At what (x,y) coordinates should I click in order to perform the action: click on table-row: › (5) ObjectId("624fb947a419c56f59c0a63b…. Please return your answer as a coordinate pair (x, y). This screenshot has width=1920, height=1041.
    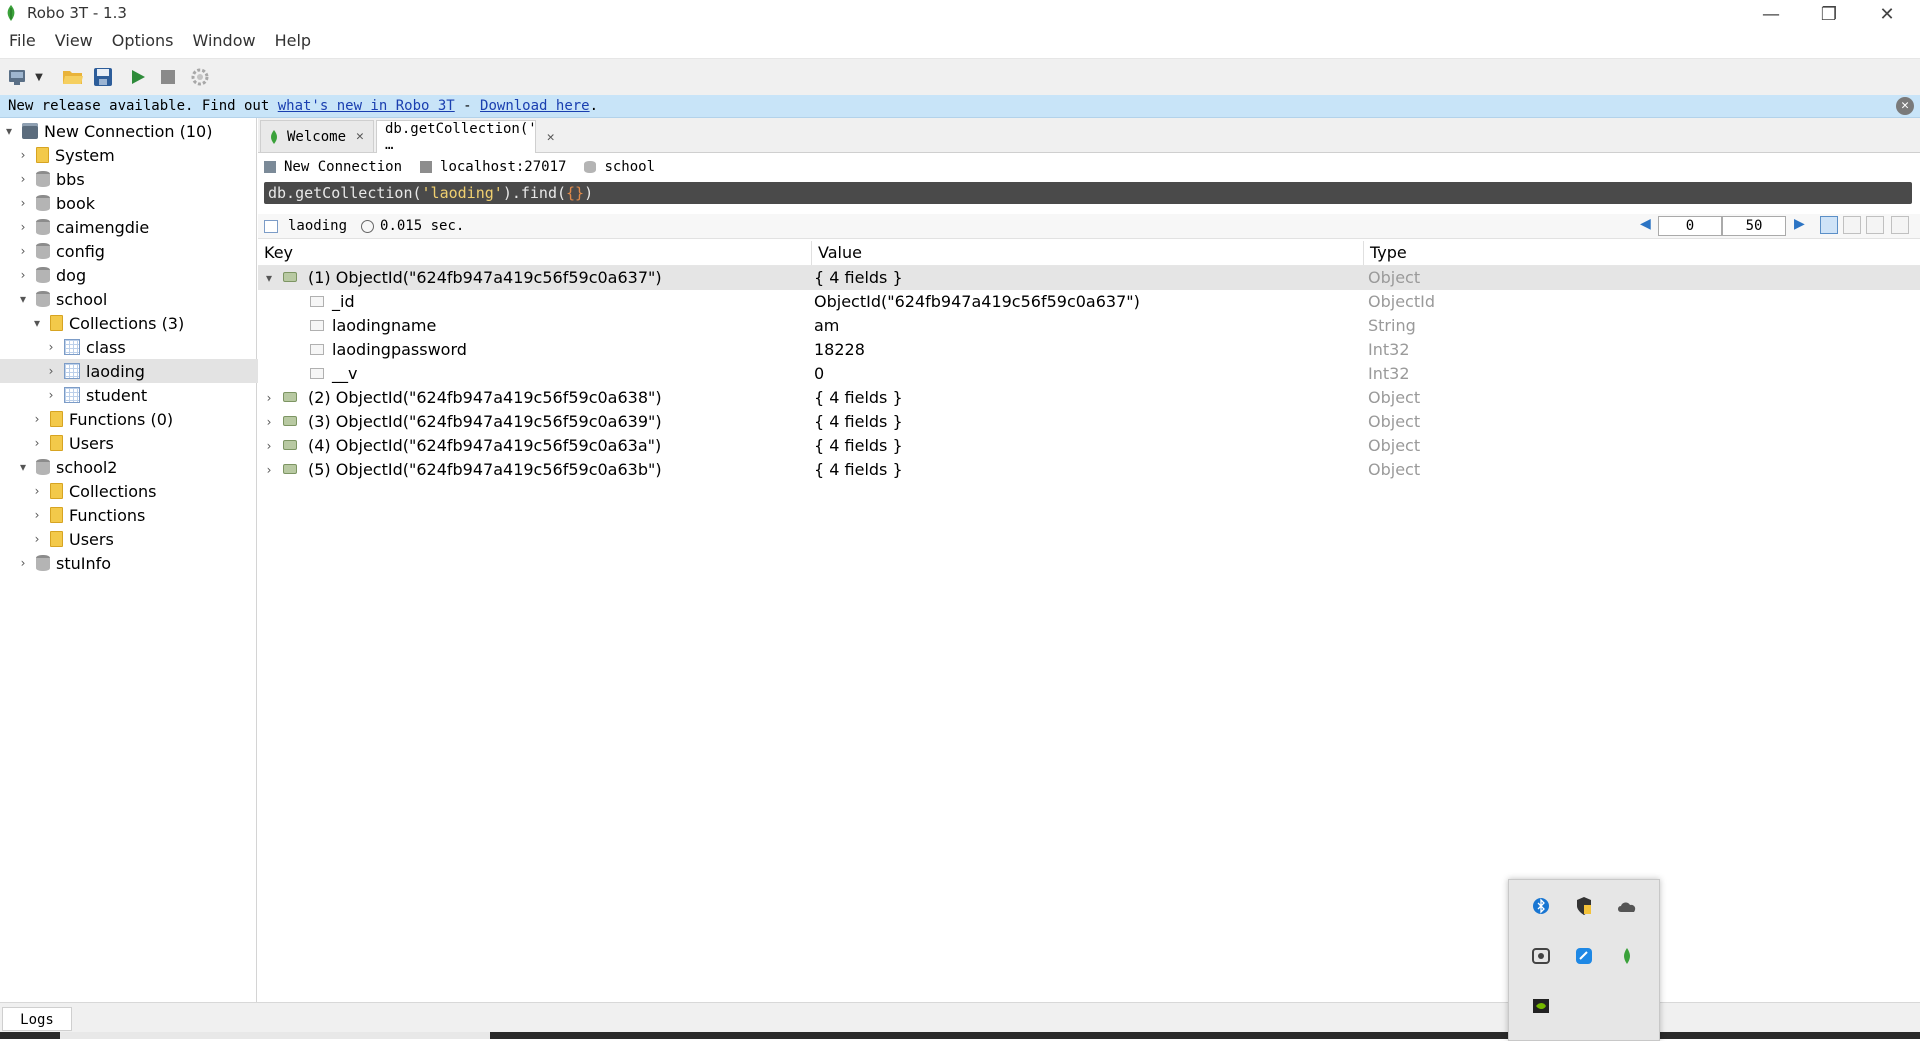
    Looking at the image, I should click on (1089, 470).